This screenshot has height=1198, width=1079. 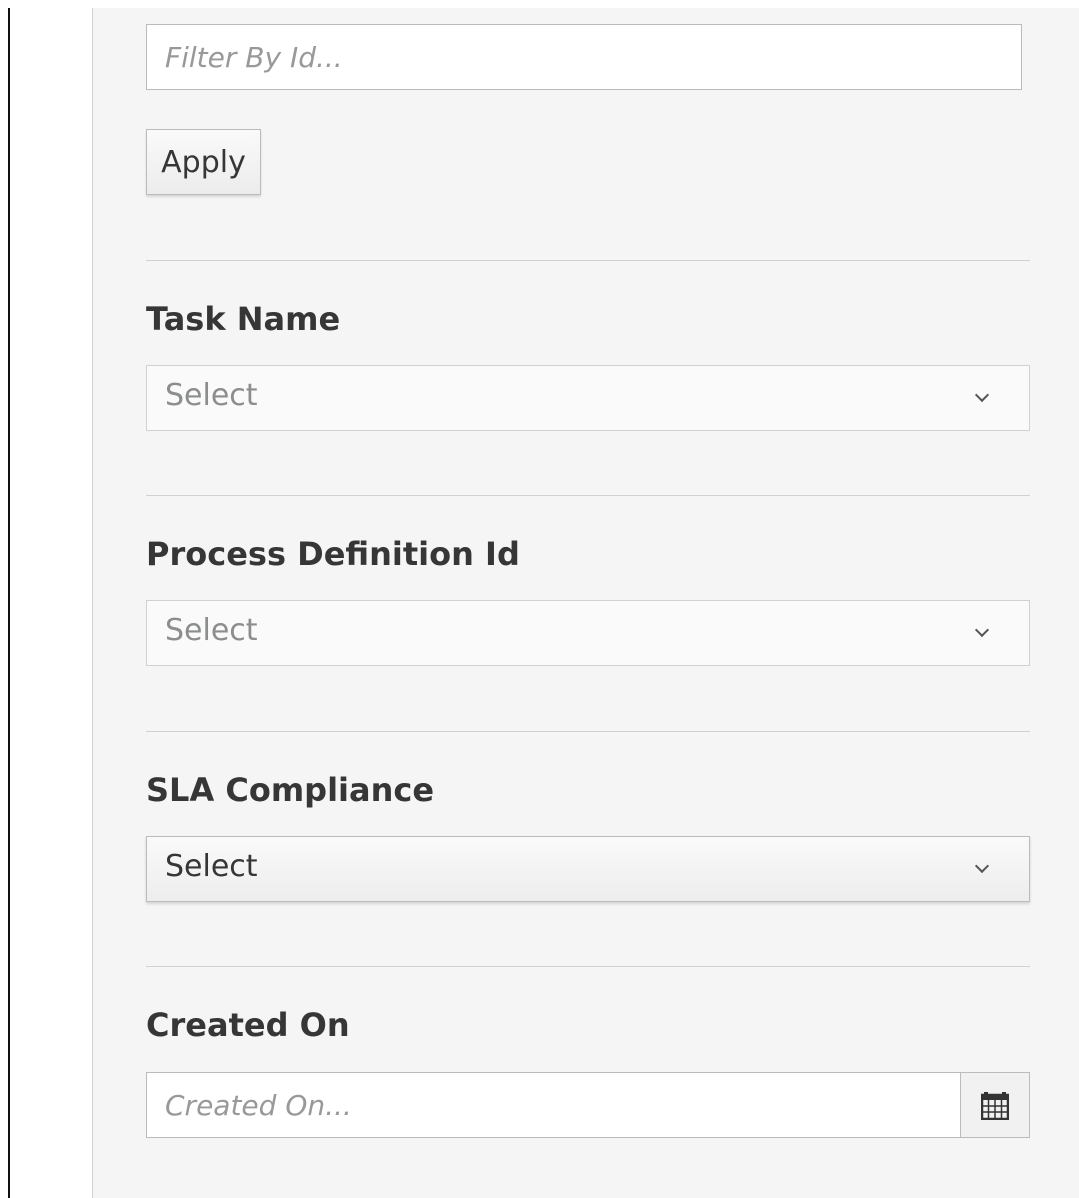 I want to click on calendar-icon, so click(x=995, y=1106).